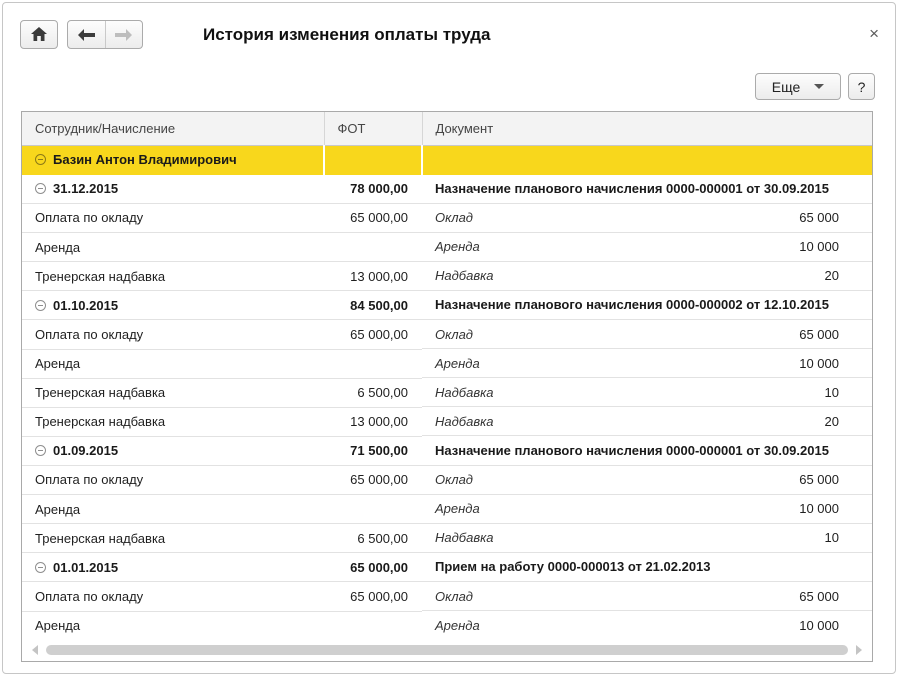 Image resolution: width=900 pixels, height=678 pixels. Describe the element at coordinates (379, 188) in the screenshot. I see `group-fot: 78 000,00` at that location.